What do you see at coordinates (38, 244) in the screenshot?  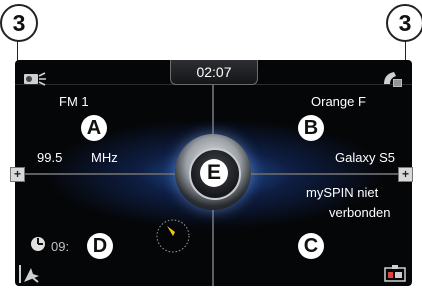 I see `clock-icon` at bounding box center [38, 244].